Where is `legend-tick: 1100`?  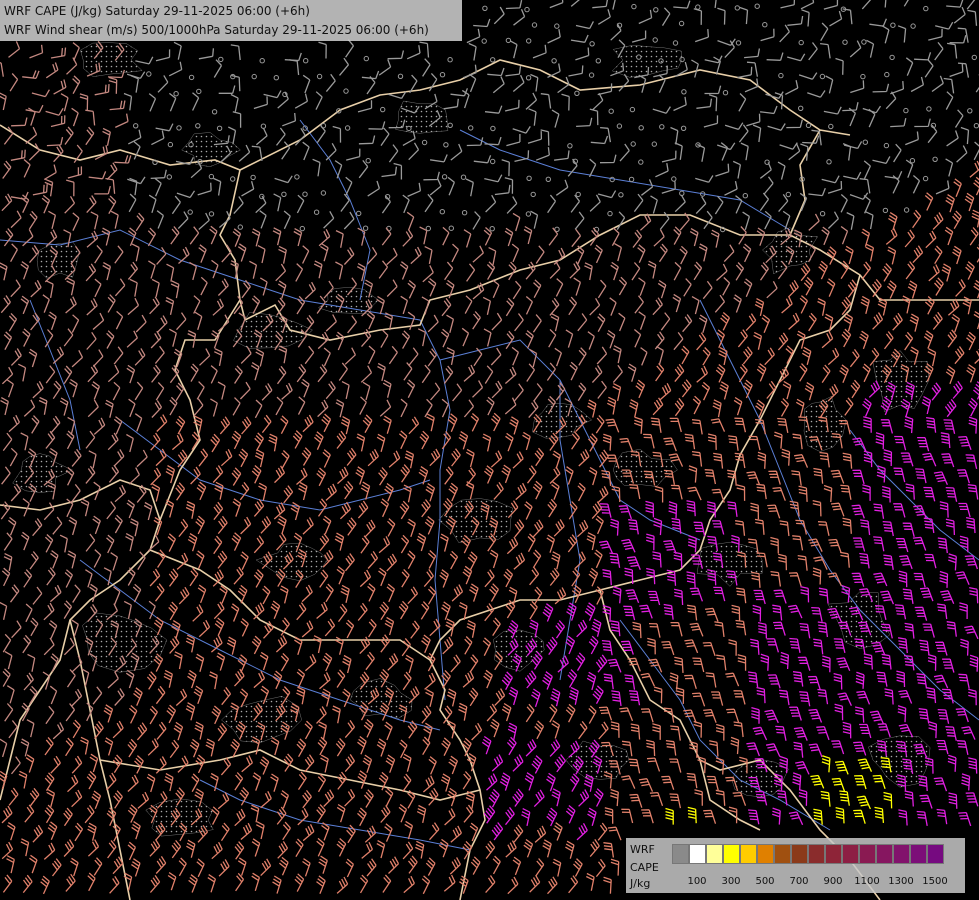
legend-tick: 1100 is located at coordinates (867, 881).